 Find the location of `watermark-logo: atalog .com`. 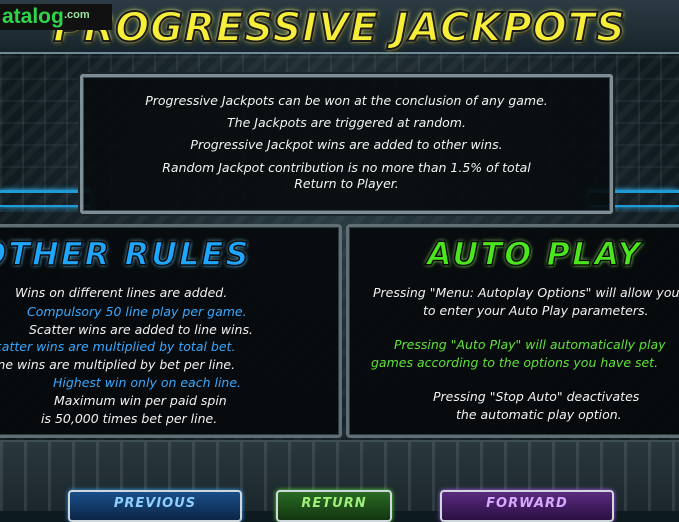

watermark-logo: atalog .com is located at coordinates (56, 17).